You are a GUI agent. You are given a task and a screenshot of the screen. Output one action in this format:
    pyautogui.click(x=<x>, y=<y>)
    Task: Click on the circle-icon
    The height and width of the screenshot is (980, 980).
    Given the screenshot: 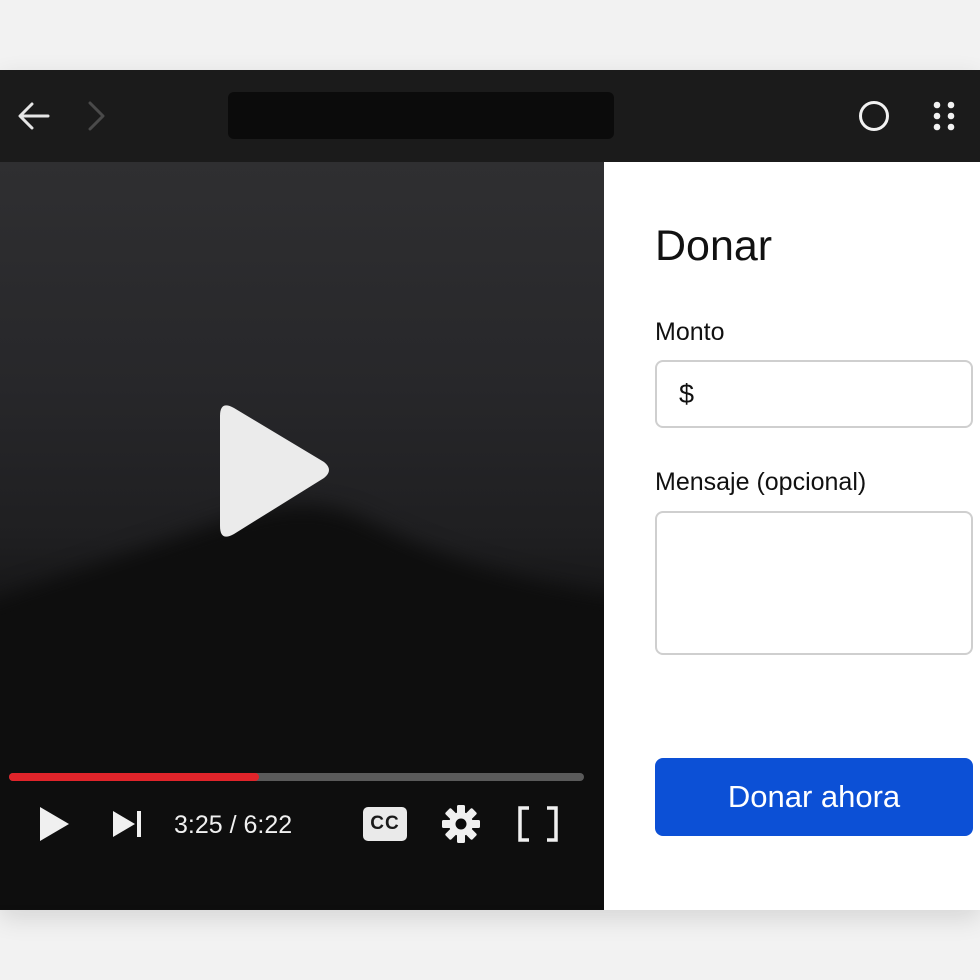 What is the action you would take?
    pyautogui.click(x=874, y=116)
    